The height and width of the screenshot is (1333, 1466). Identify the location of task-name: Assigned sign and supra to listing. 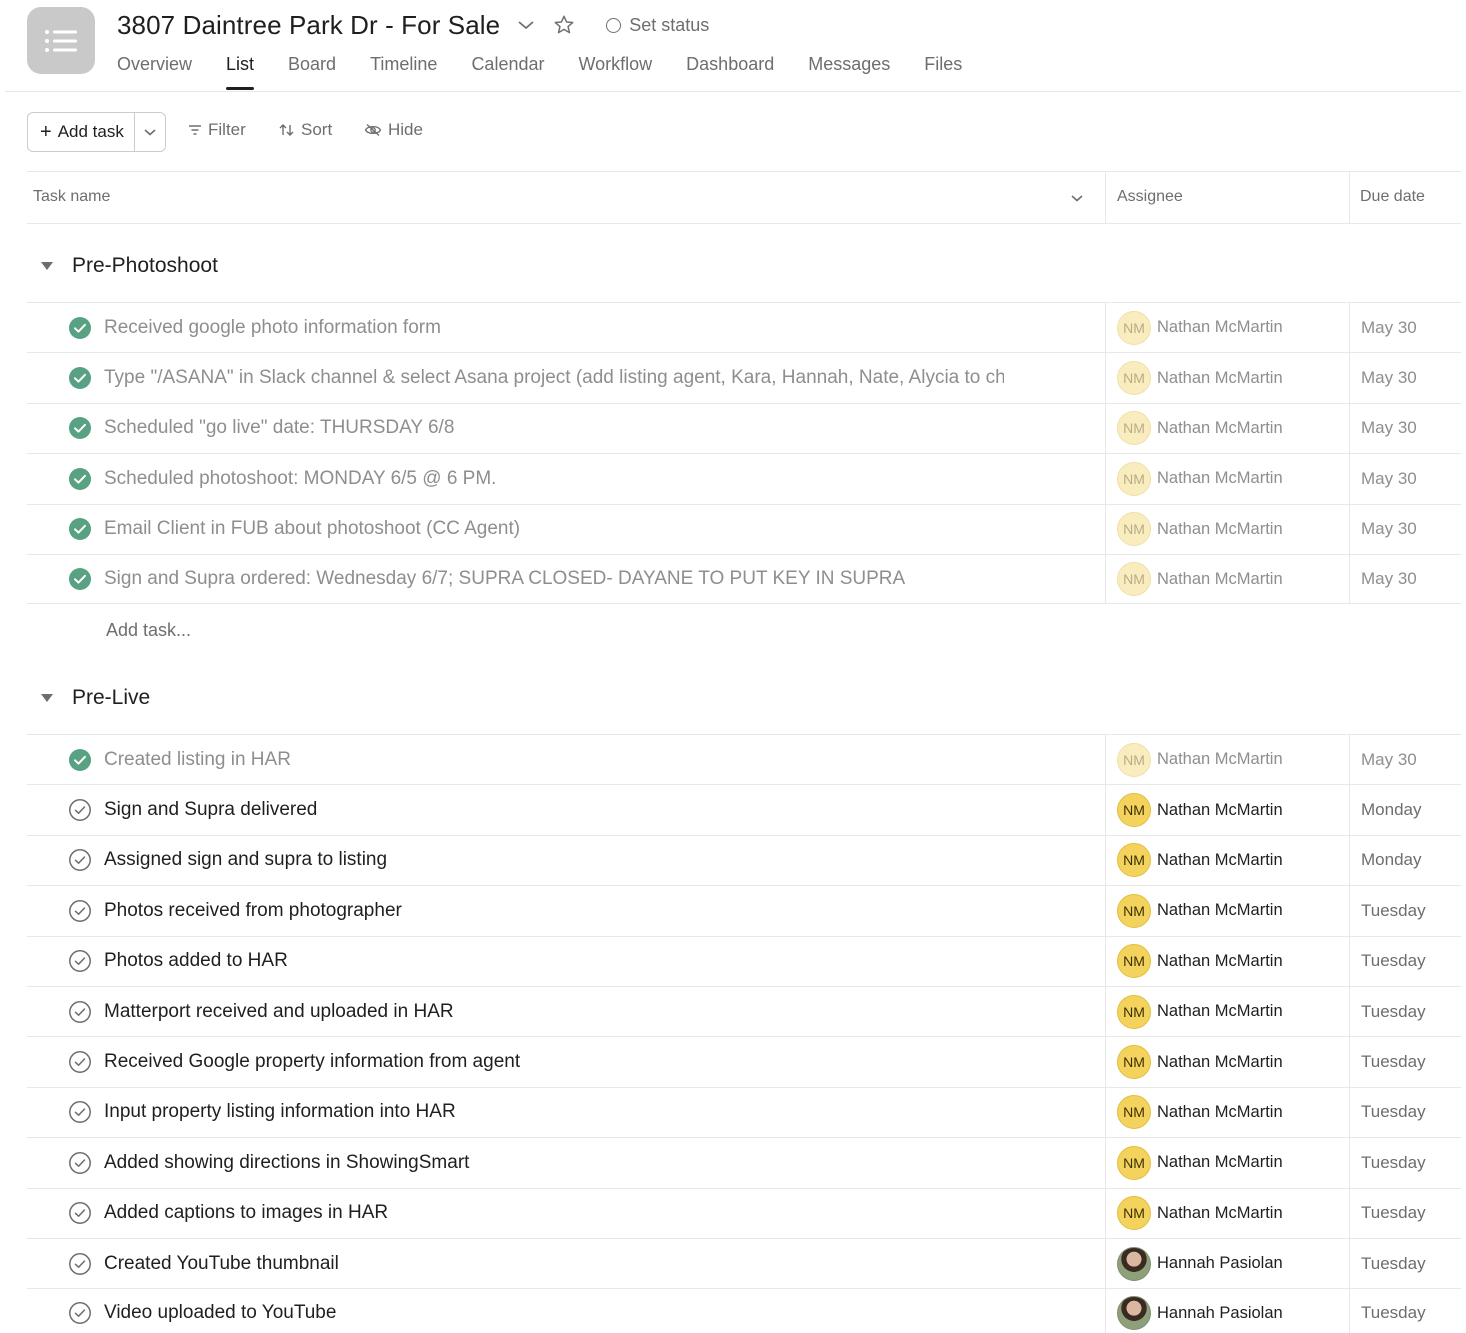
(554, 860).